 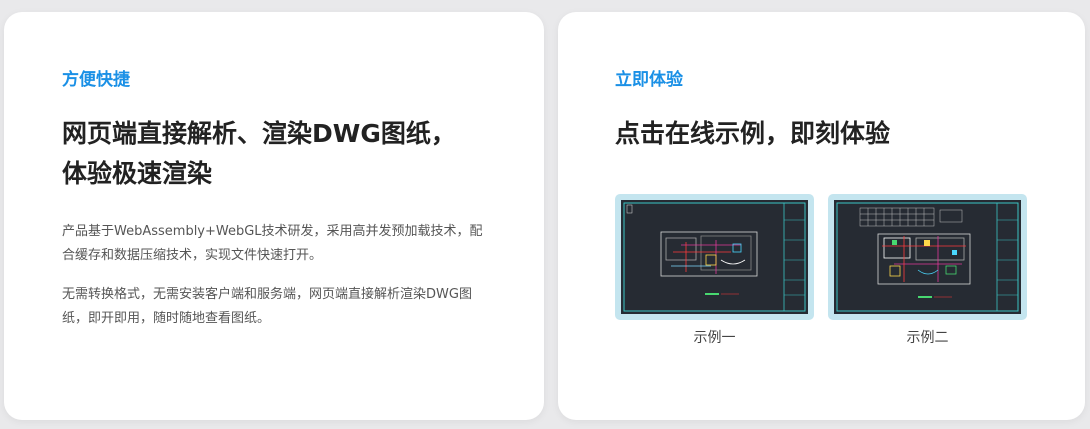 What do you see at coordinates (137, 173) in the screenshot?
I see `headline-line-2: 体验极速渲染` at bounding box center [137, 173].